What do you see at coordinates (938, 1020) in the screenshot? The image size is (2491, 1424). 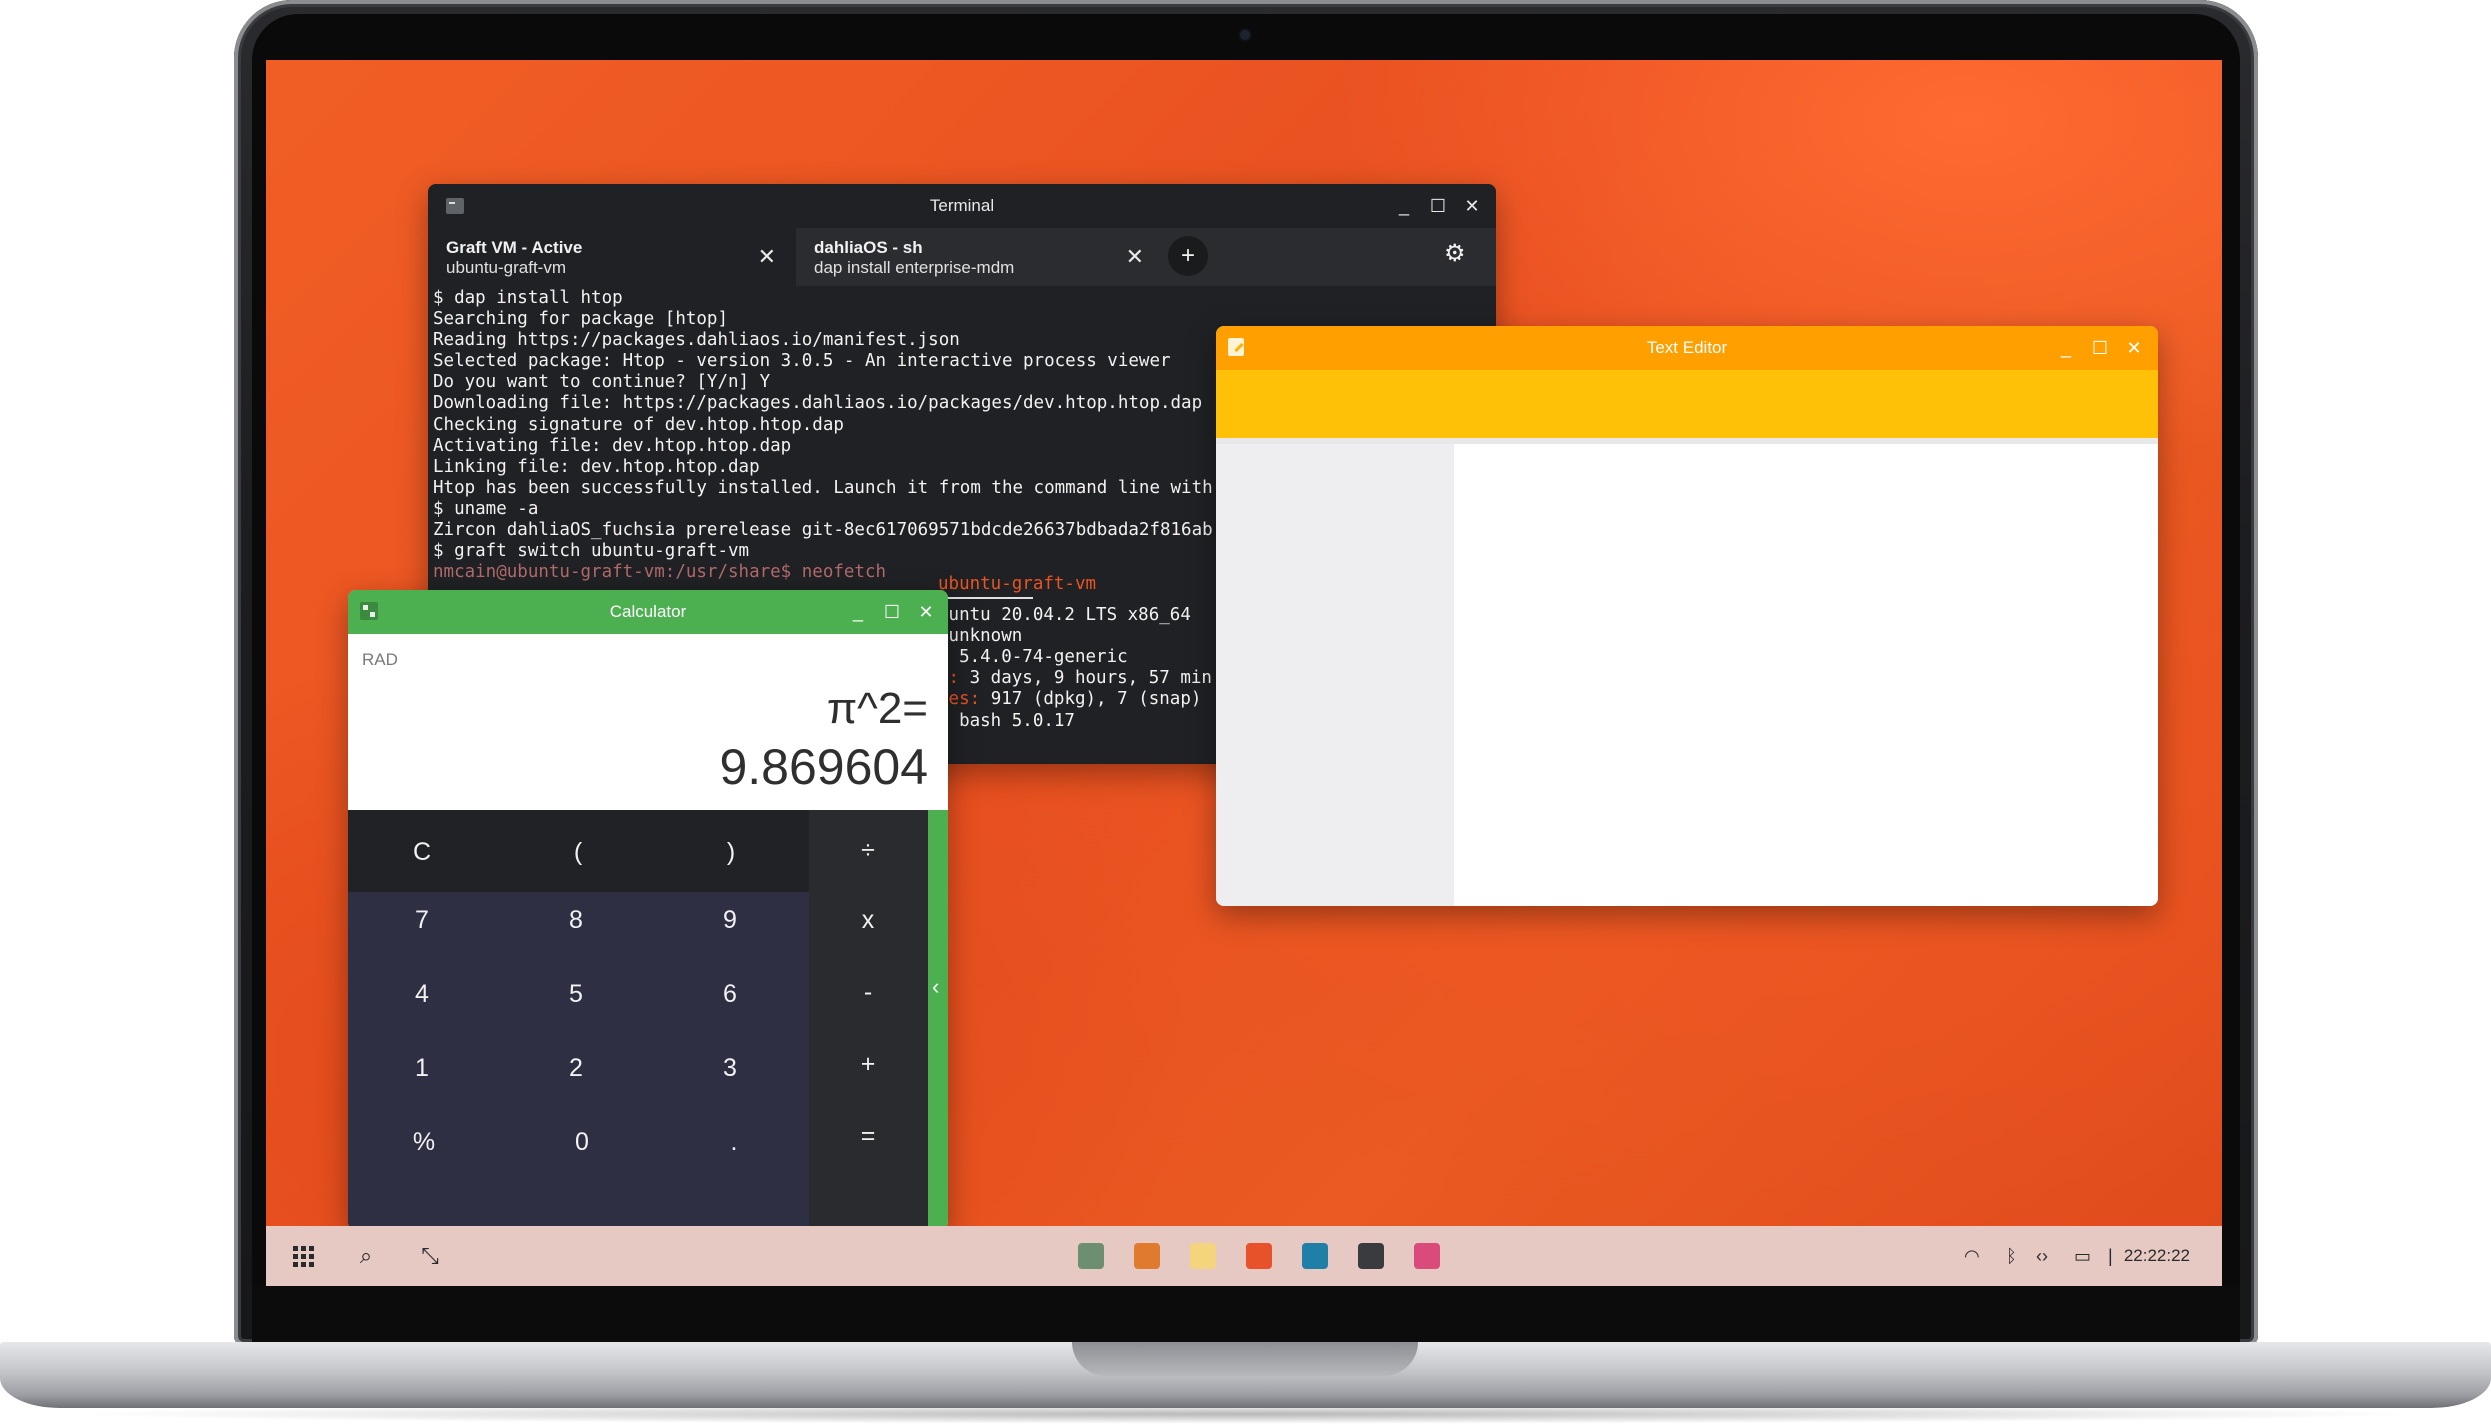 I see `advanced-panel-toggle: ‹` at bounding box center [938, 1020].